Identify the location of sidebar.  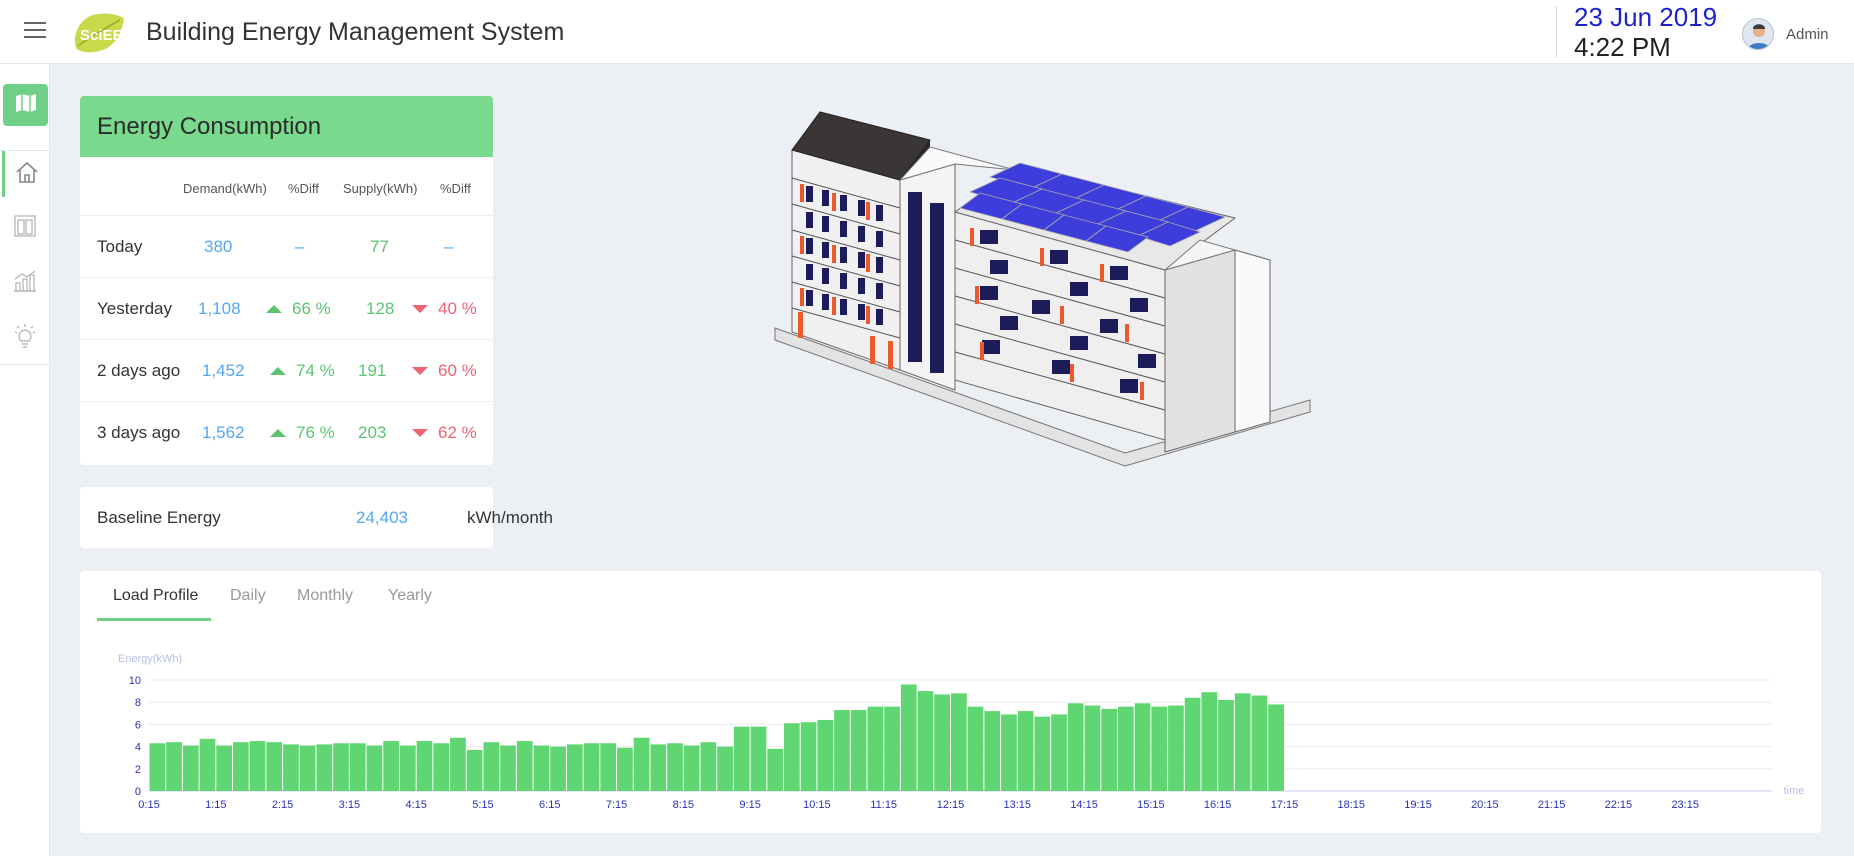
(25, 460).